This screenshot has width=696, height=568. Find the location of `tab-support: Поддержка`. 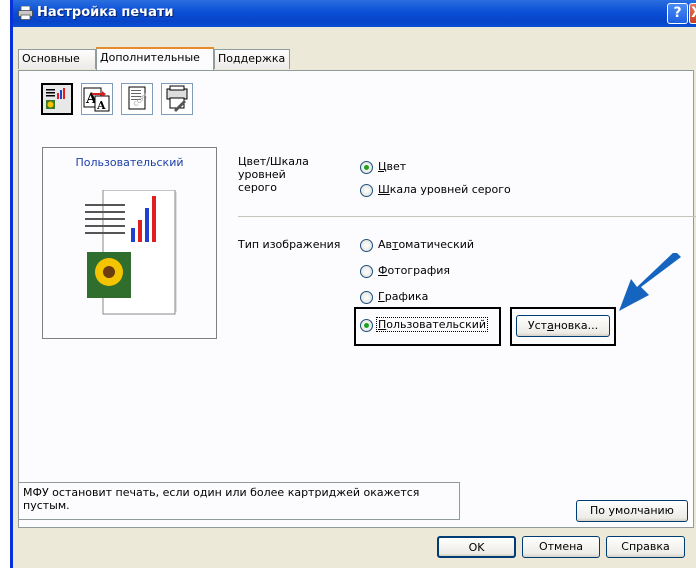

tab-support: Поддержка is located at coordinates (252, 59).